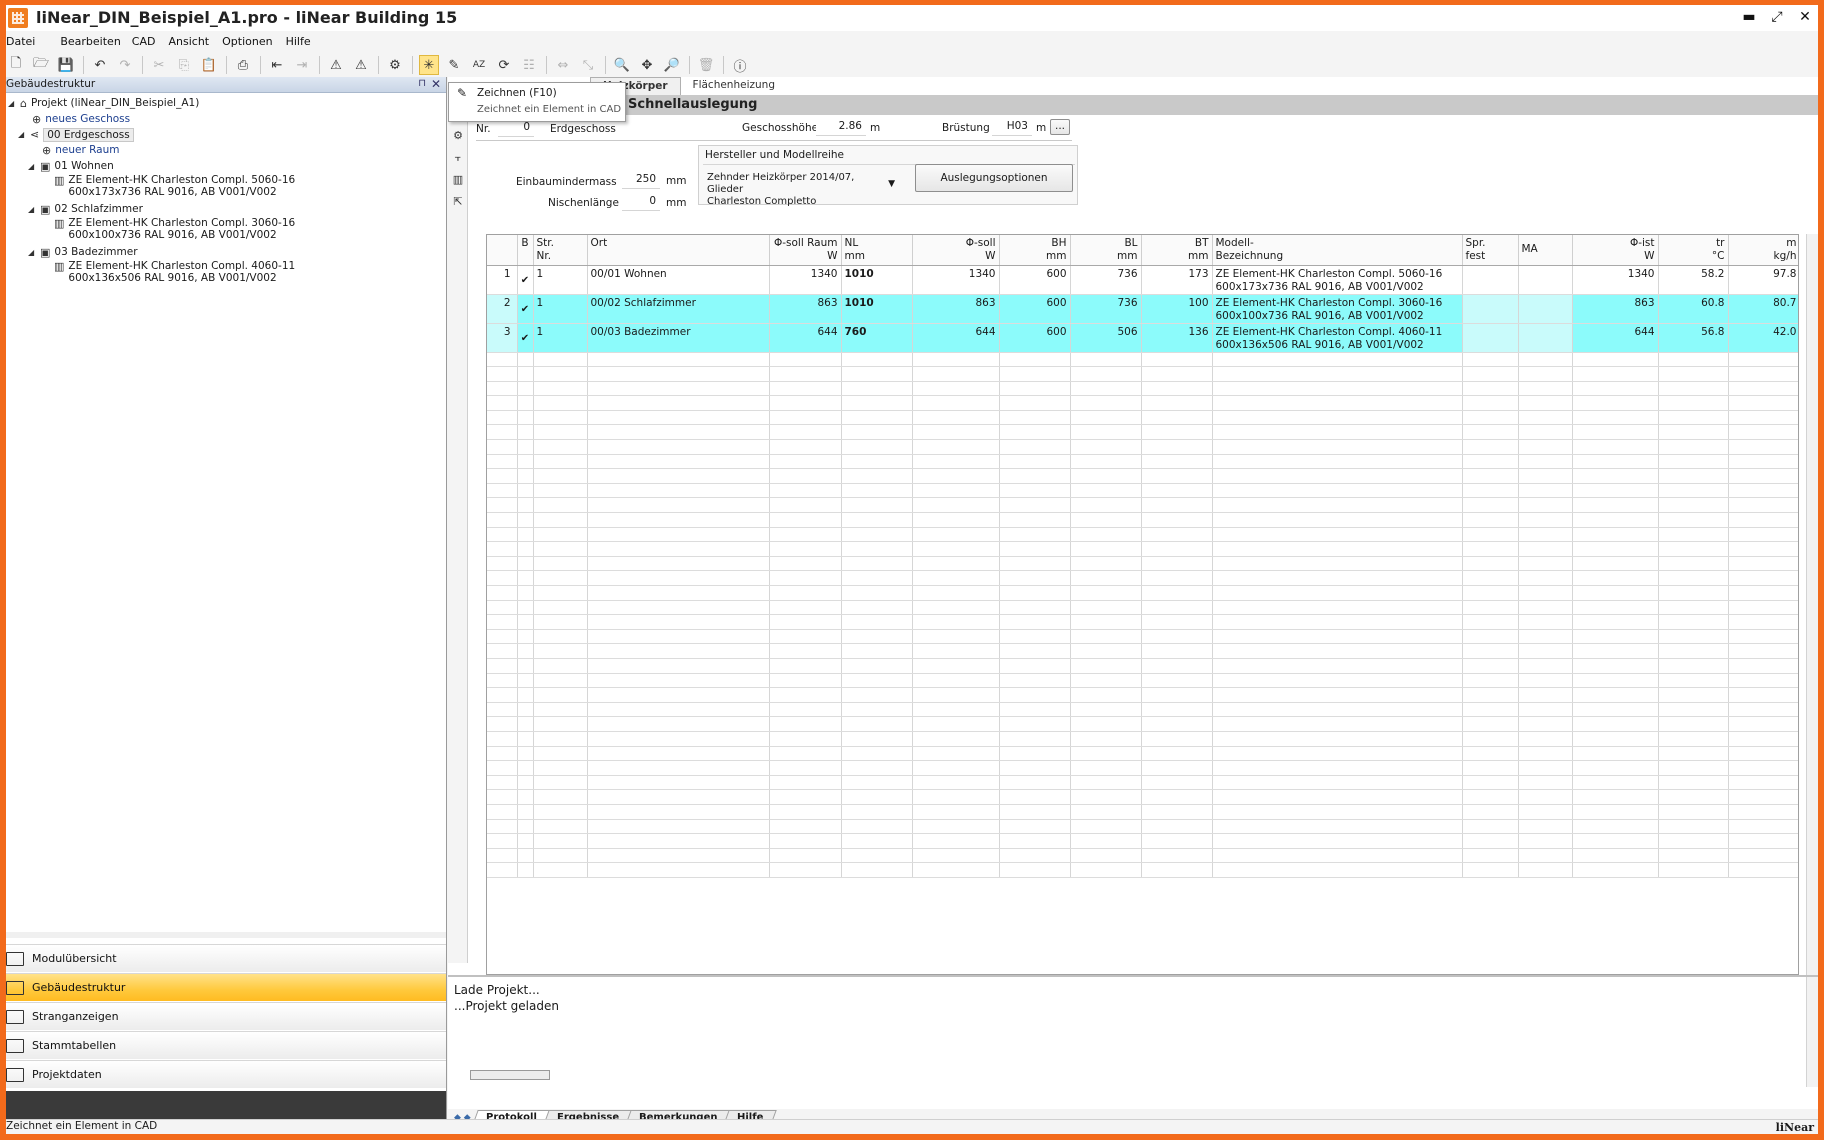  I want to click on cell-ma, so click(1545, 309).